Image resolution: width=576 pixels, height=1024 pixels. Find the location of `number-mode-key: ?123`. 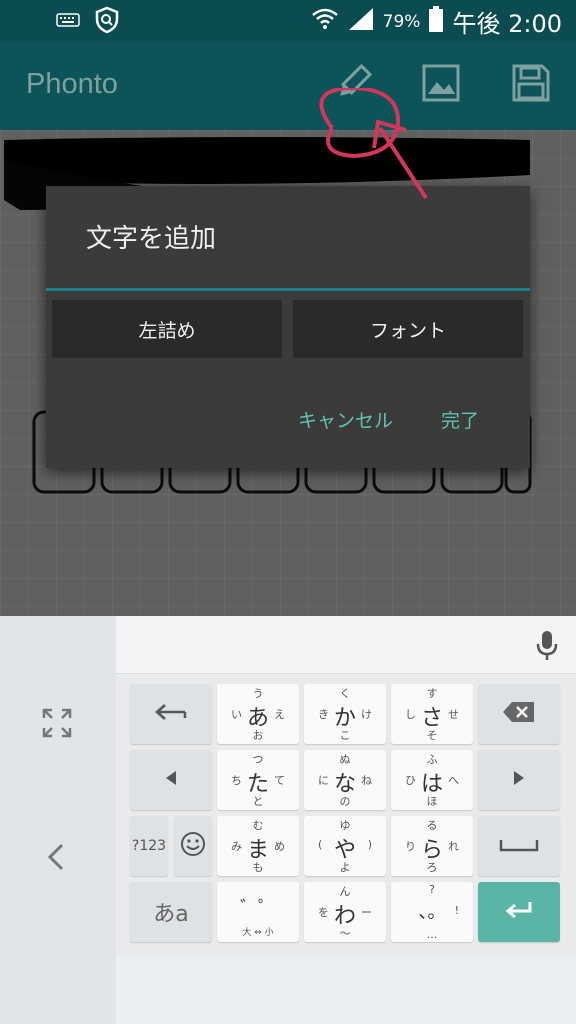

number-mode-key: ?123 is located at coordinates (149, 846).